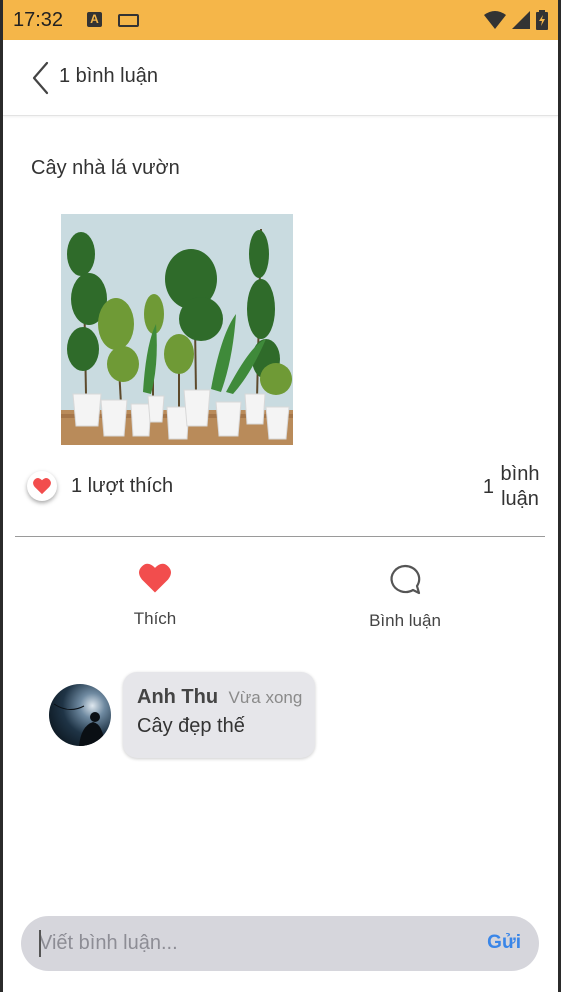 Image resolution: width=561 pixels, height=992 pixels. What do you see at coordinates (405, 620) in the screenshot?
I see `comment-button-label: Bình luận` at bounding box center [405, 620].